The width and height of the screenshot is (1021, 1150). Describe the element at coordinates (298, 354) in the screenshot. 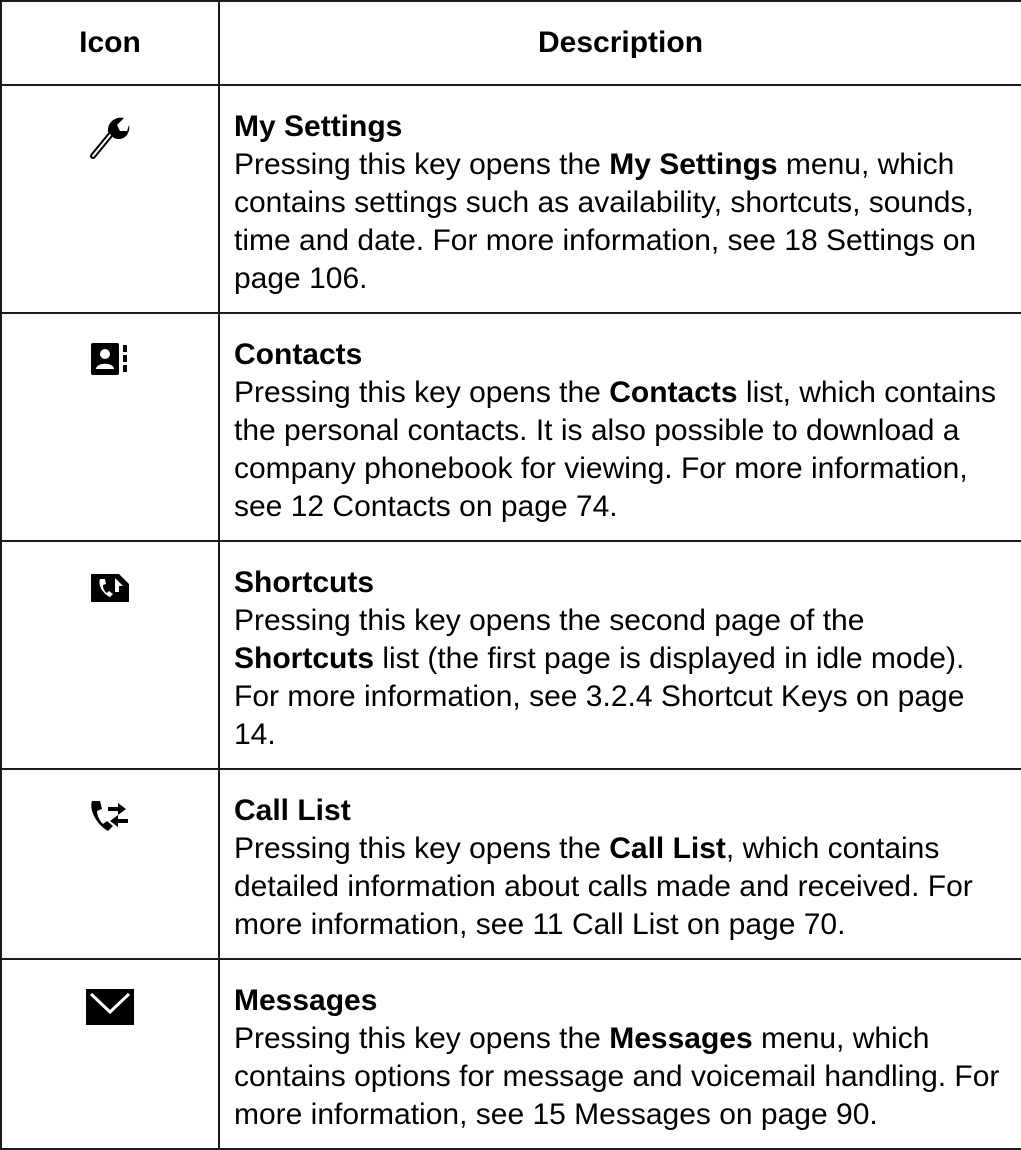

I see `item-title: Contacts` at that location.